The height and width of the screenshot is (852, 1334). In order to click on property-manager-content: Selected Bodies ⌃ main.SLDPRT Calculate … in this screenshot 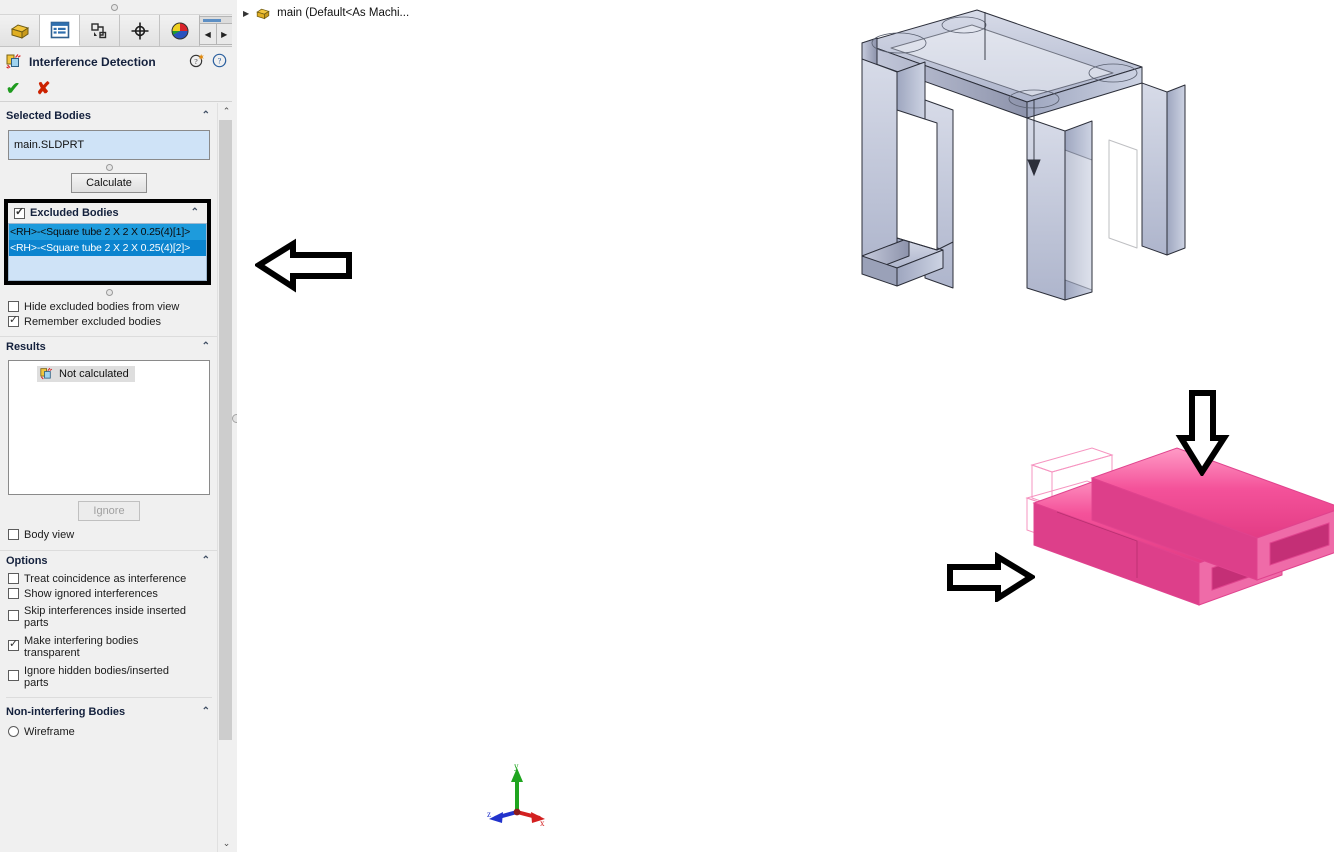, I will do `click(109, 477)`.